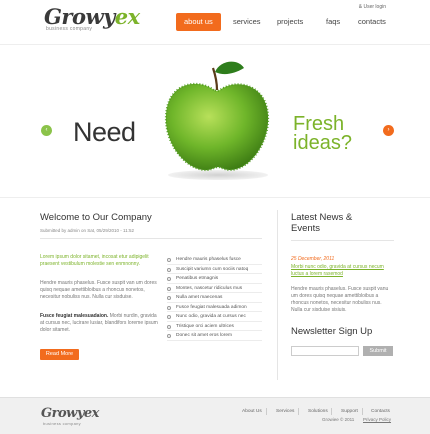 The image size is (430, 434). Describe the element at coordinates (388, 130) in the screenshot. I see `slider-next-button: ›` at that location.